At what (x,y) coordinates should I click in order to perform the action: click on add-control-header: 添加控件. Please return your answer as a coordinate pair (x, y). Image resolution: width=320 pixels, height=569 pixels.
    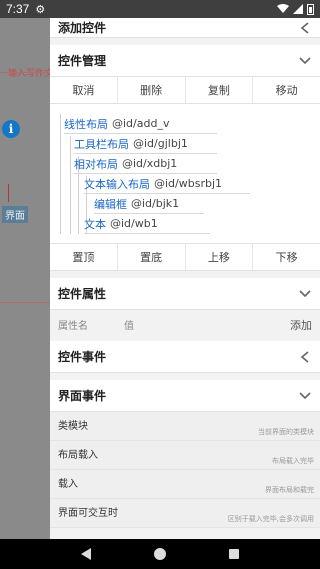
    Looking at the image, I should click on (185, 28).